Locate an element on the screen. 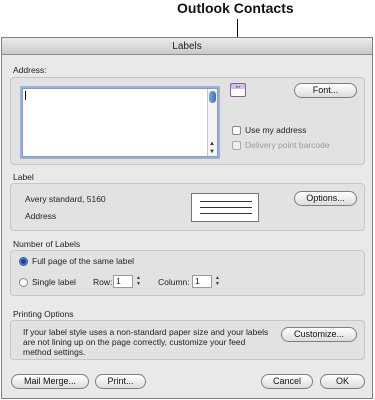 This screenshot has width=375, height=400. column-field: 1 is located at coordinates (202, 281).